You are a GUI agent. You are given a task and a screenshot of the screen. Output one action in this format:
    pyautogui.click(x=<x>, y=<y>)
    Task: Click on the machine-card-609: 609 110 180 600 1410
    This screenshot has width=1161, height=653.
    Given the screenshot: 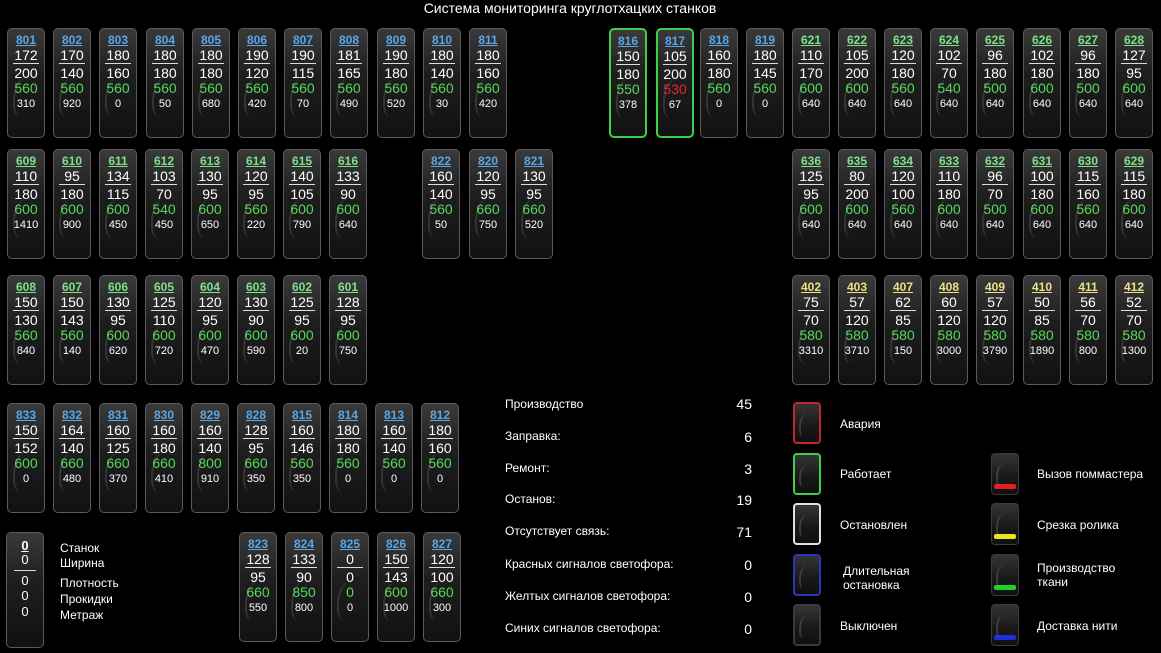 What is the action you would take?
    pyautogui.click(x=26, y=204)
    